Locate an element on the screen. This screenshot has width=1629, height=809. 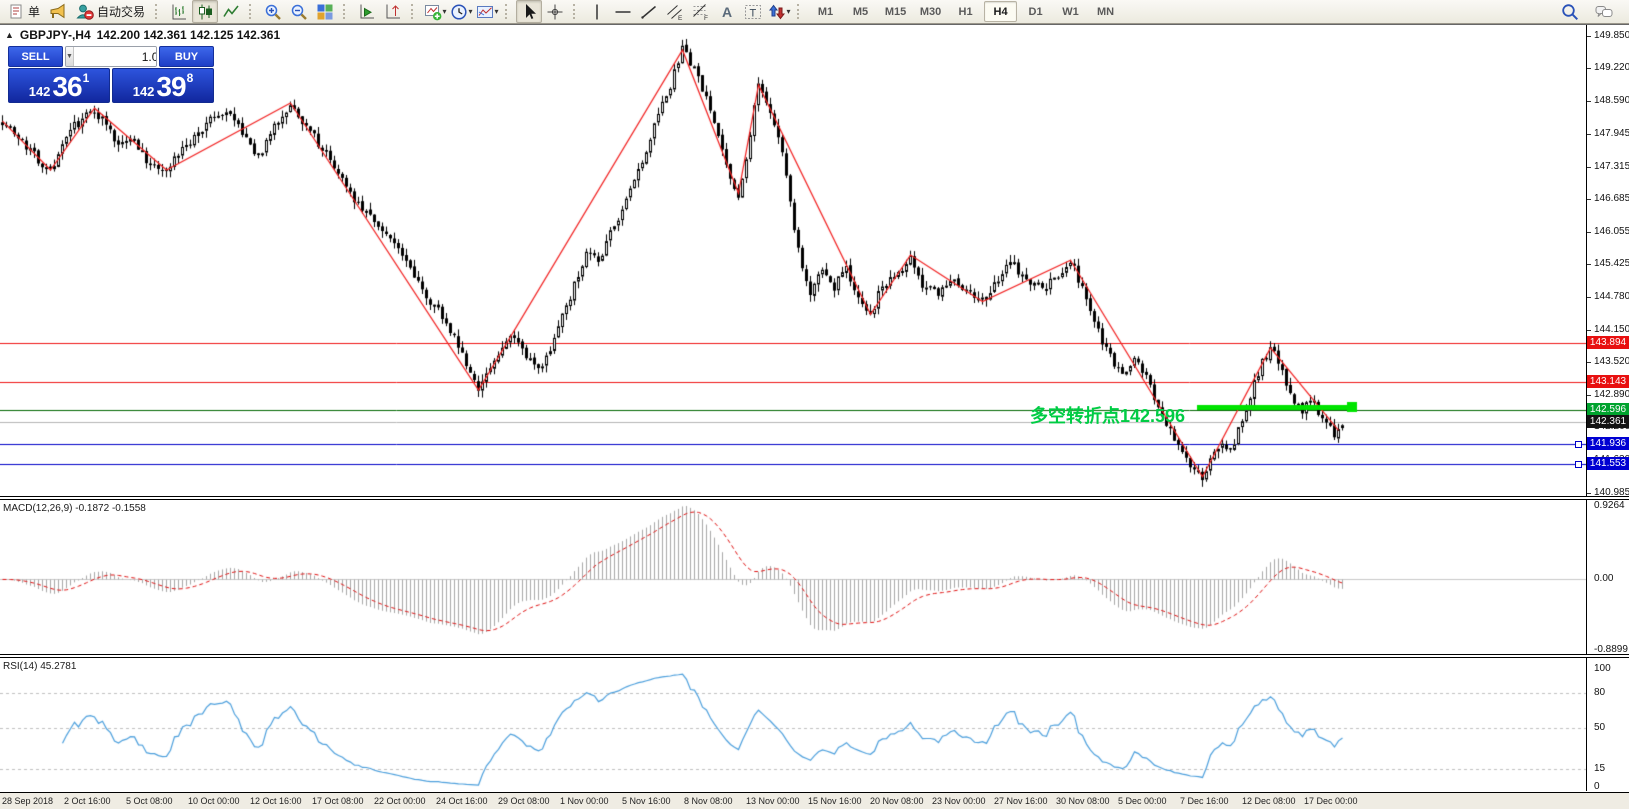
auto-scroll-button is located at coordinates (367, 11).